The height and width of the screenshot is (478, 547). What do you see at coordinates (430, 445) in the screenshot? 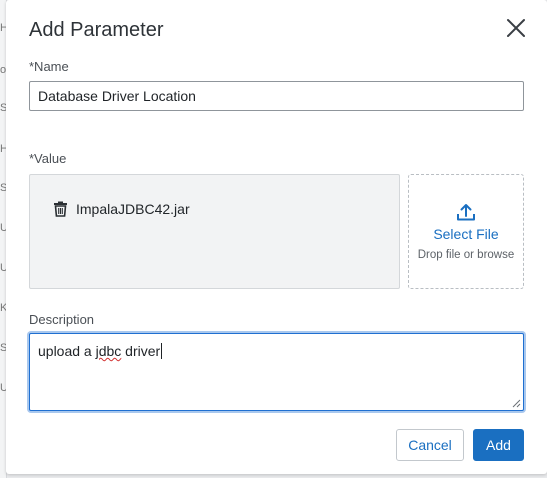
I see `cancel-button: Cancel` at bounding box center [430, 445].